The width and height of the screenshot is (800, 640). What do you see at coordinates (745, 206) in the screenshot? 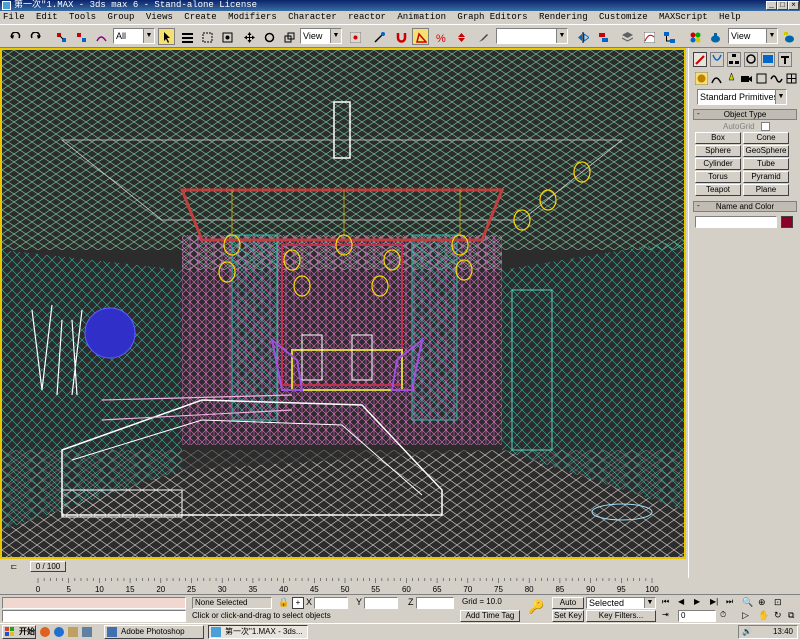
I see `name-and-color-rollout-header: - Name and Color` at bounding box center [745, 206].